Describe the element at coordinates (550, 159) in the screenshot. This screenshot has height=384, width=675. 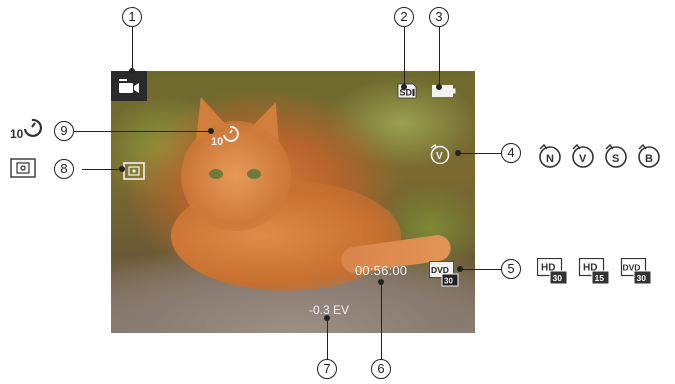
I see `scene-option-letter: N` at that location.